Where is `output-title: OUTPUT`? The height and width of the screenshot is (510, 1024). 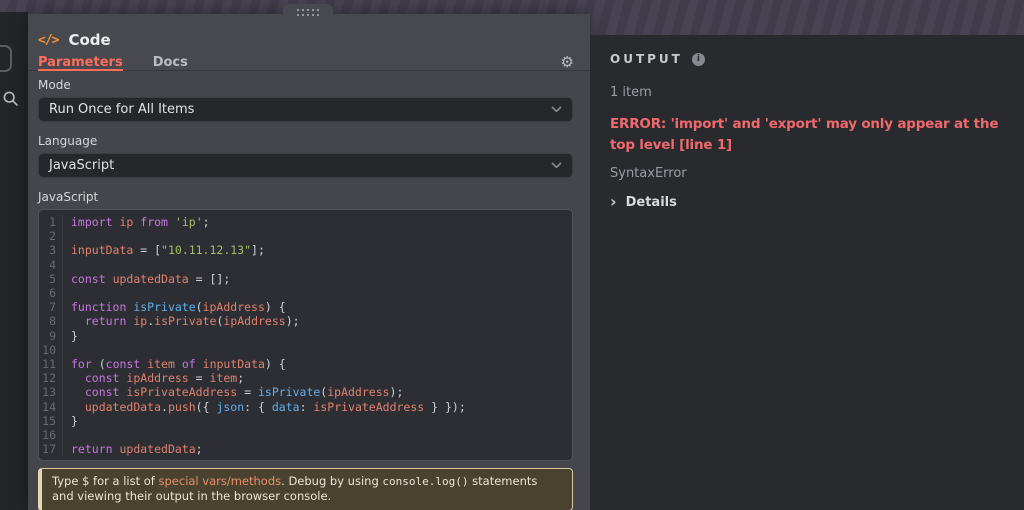
output-title: OUTPUT is located at coordinates (646, 59).